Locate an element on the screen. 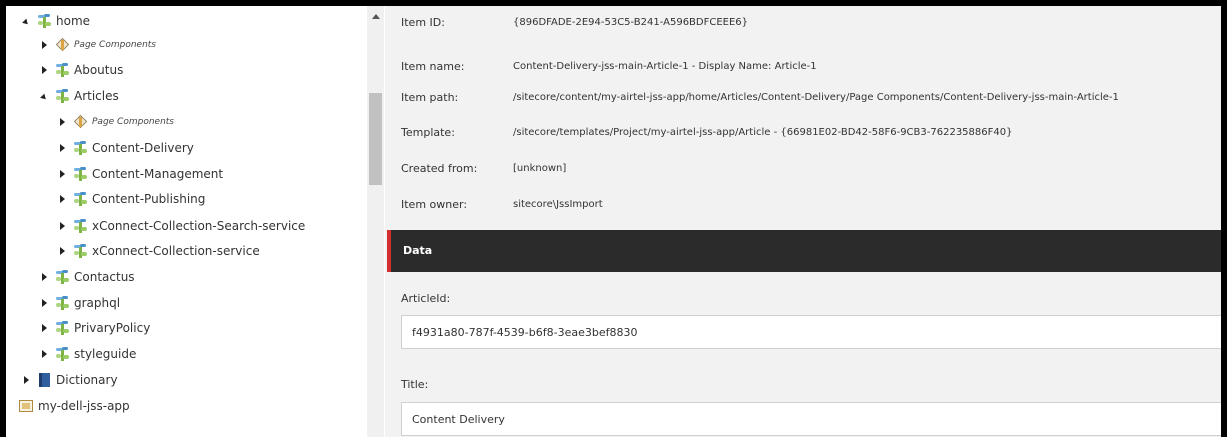  tree-node-label: Content-Management is located at coordinates (158, 174).